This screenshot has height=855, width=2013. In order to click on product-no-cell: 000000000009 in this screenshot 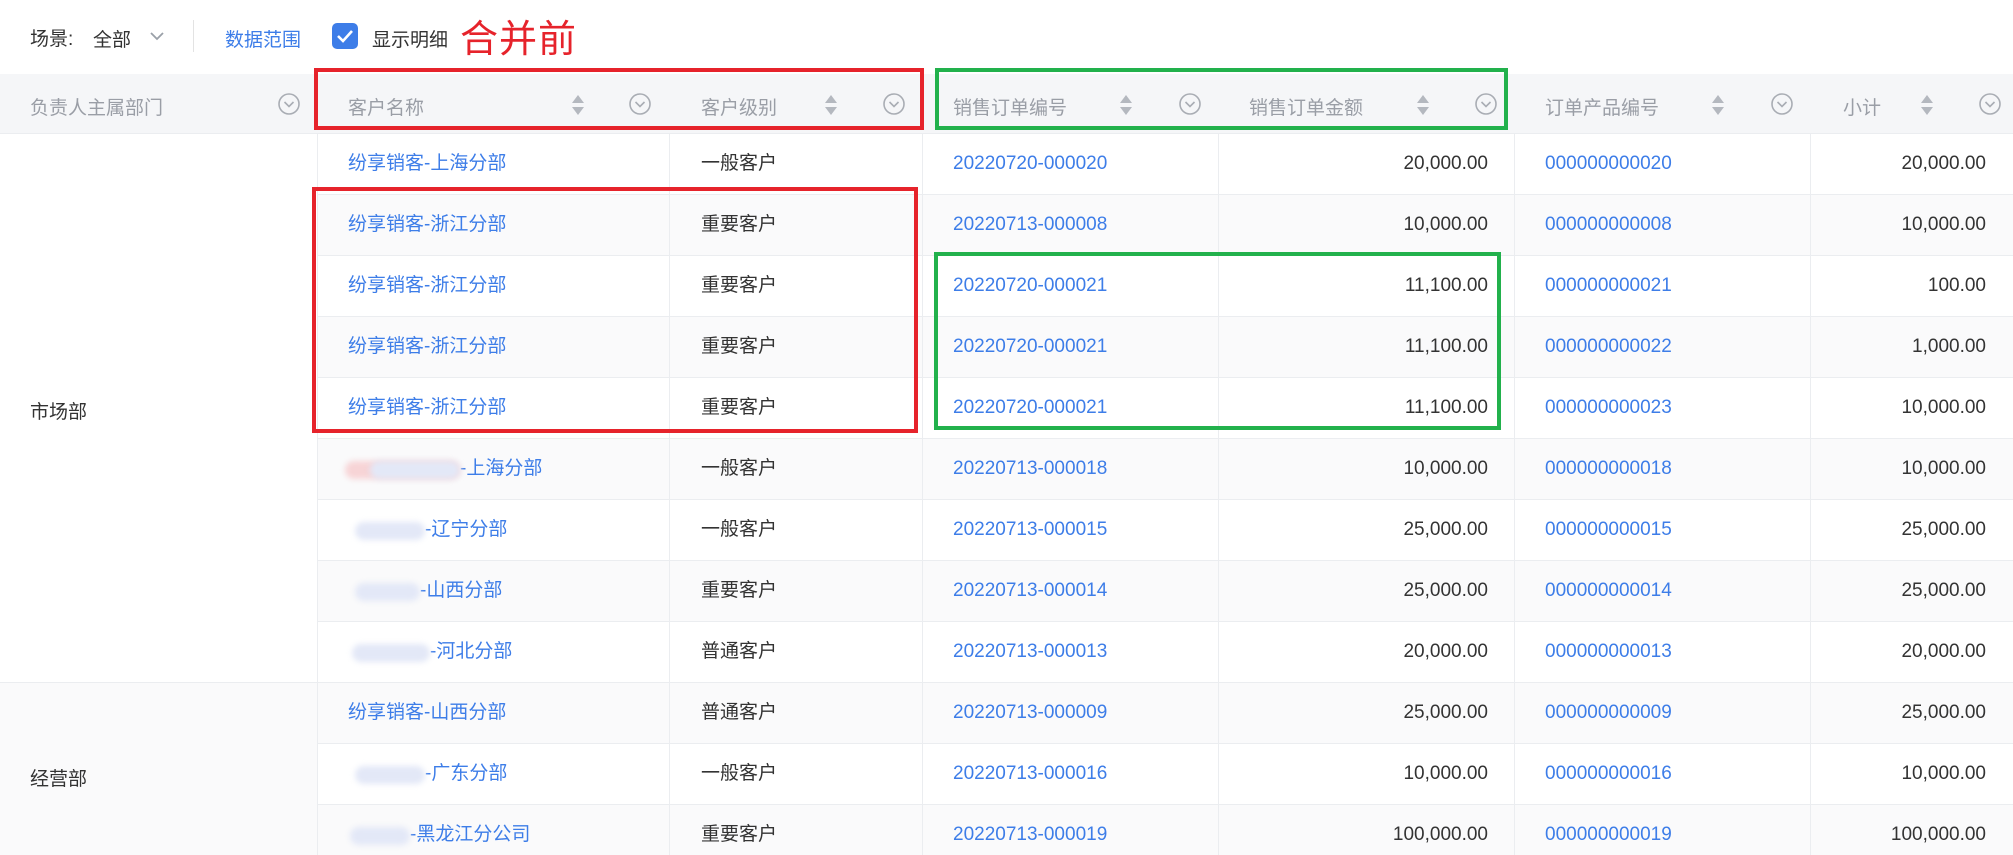, I will do `click(1662, 713)`.